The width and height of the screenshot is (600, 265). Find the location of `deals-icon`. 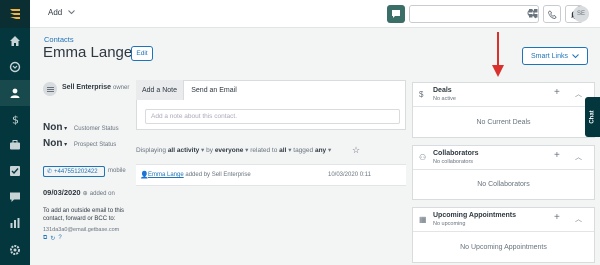

deals-icon is located at coordinates (15, 67).